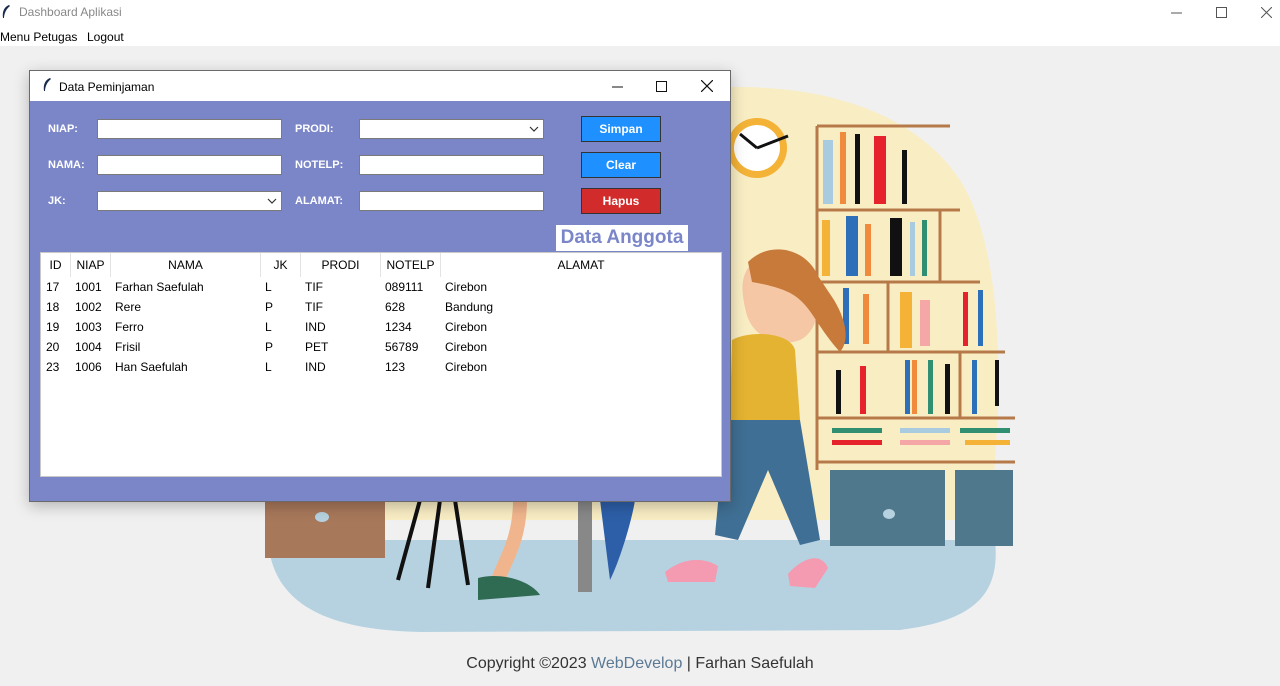 This screenshot has width=1280, height=686. Describe the element at coordinates (469, 307) in the screenshot. I see `cell-alamat: Bandung` at that location.